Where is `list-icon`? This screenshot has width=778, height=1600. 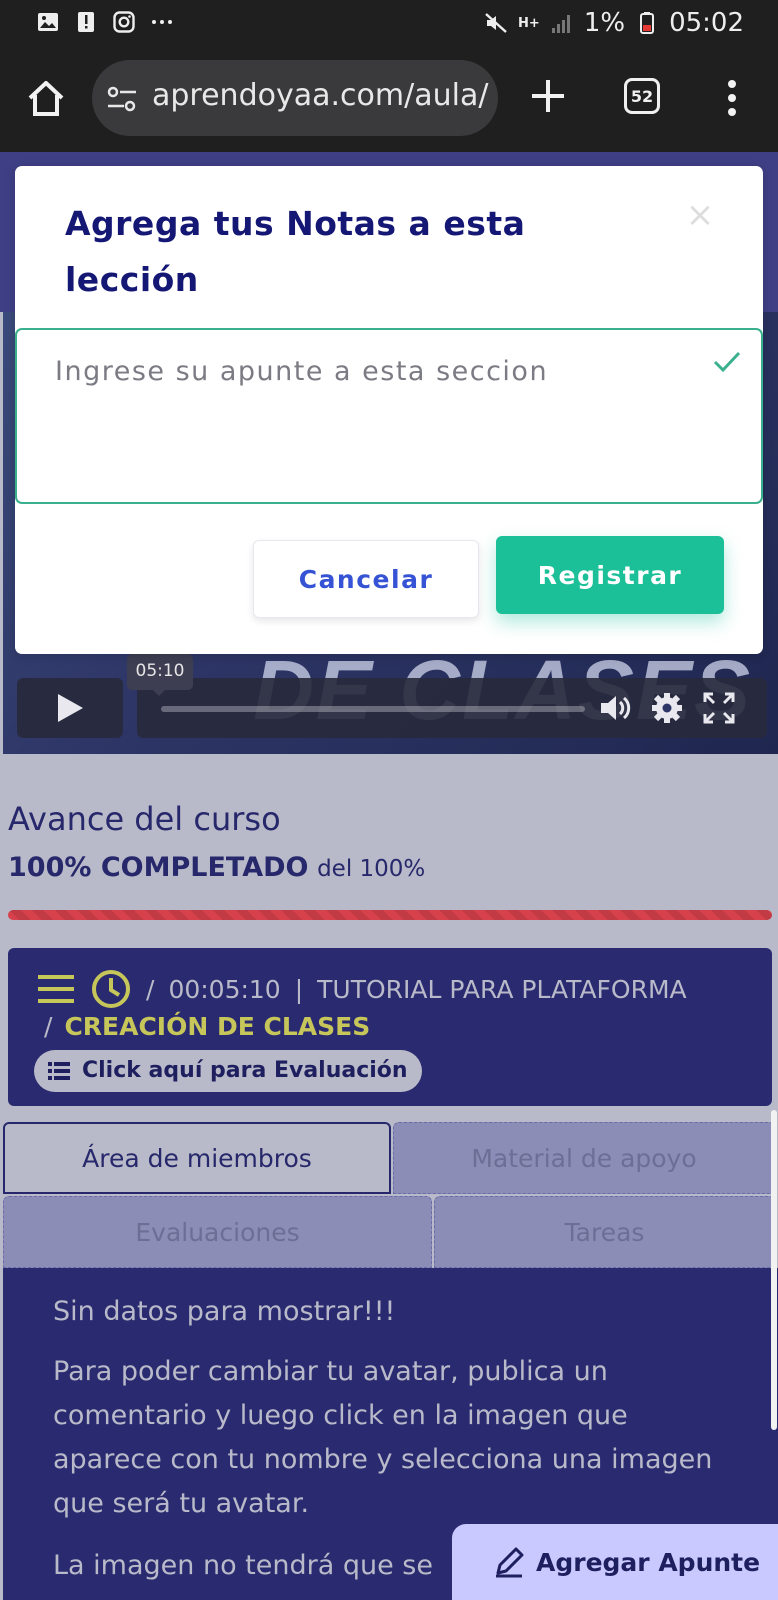 list-icon is located at coordinates (59, 1071).